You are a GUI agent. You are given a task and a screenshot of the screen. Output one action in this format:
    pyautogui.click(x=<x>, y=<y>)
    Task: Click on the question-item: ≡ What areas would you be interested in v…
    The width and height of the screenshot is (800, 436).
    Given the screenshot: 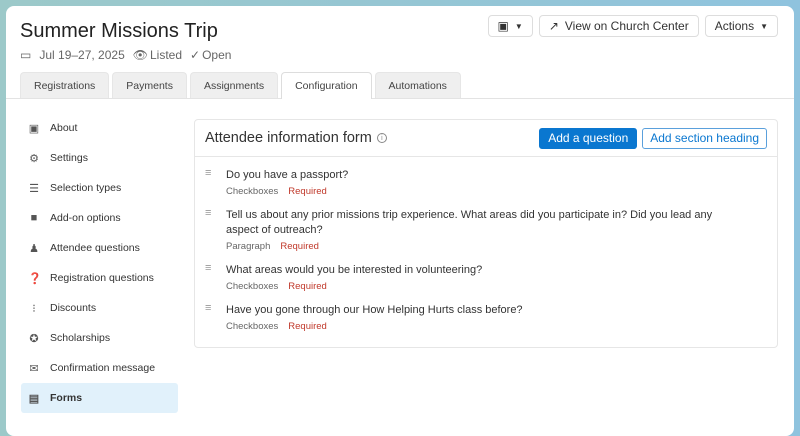 What is the action you would take?
    pyautogui.click(x=486, y=278)
    